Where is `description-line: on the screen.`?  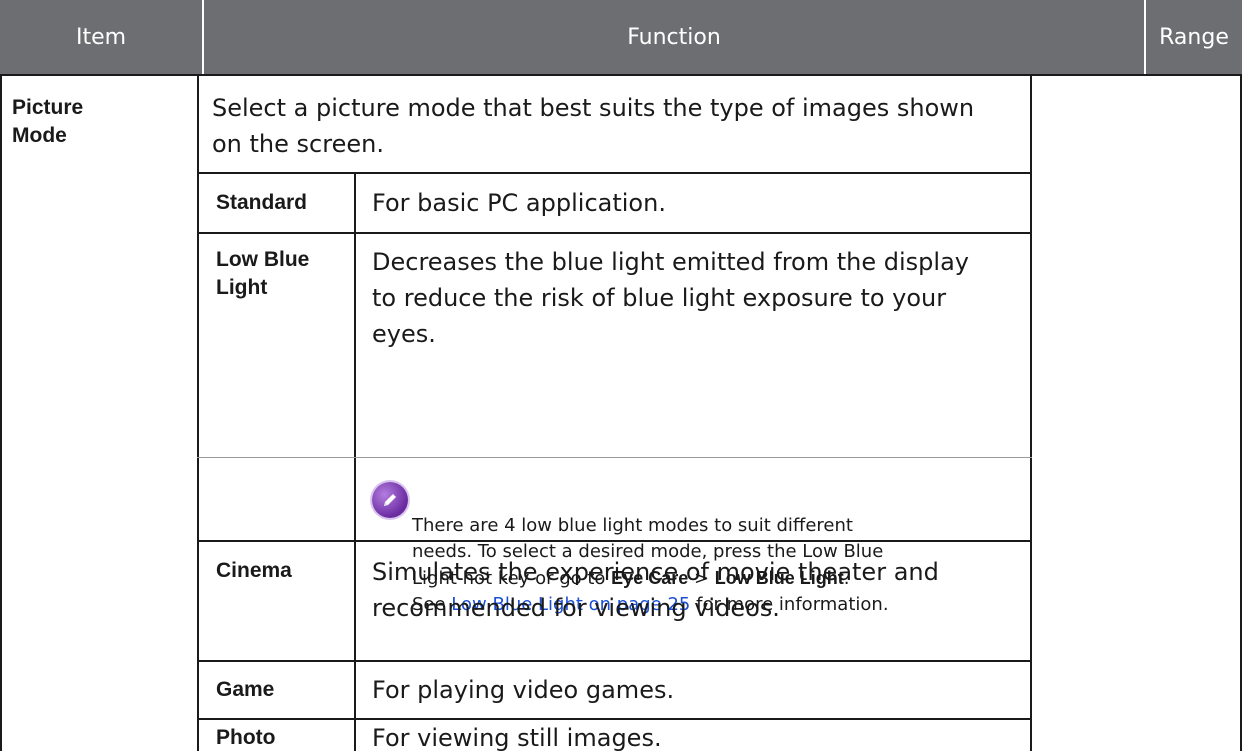 description-line: on the screen. is located at coordinates (298, 144).